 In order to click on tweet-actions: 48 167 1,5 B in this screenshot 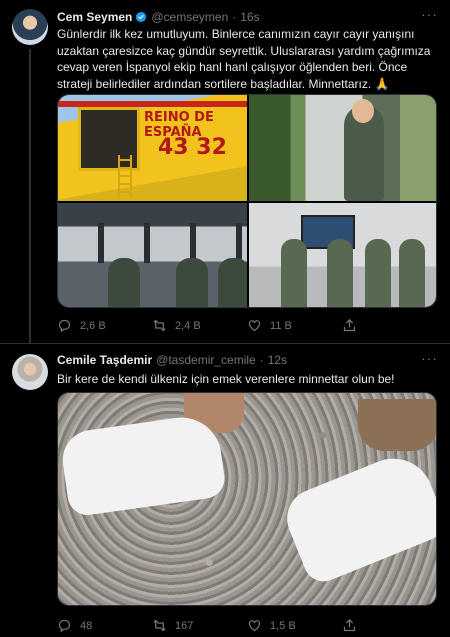, I will do `click(247, 625)`.